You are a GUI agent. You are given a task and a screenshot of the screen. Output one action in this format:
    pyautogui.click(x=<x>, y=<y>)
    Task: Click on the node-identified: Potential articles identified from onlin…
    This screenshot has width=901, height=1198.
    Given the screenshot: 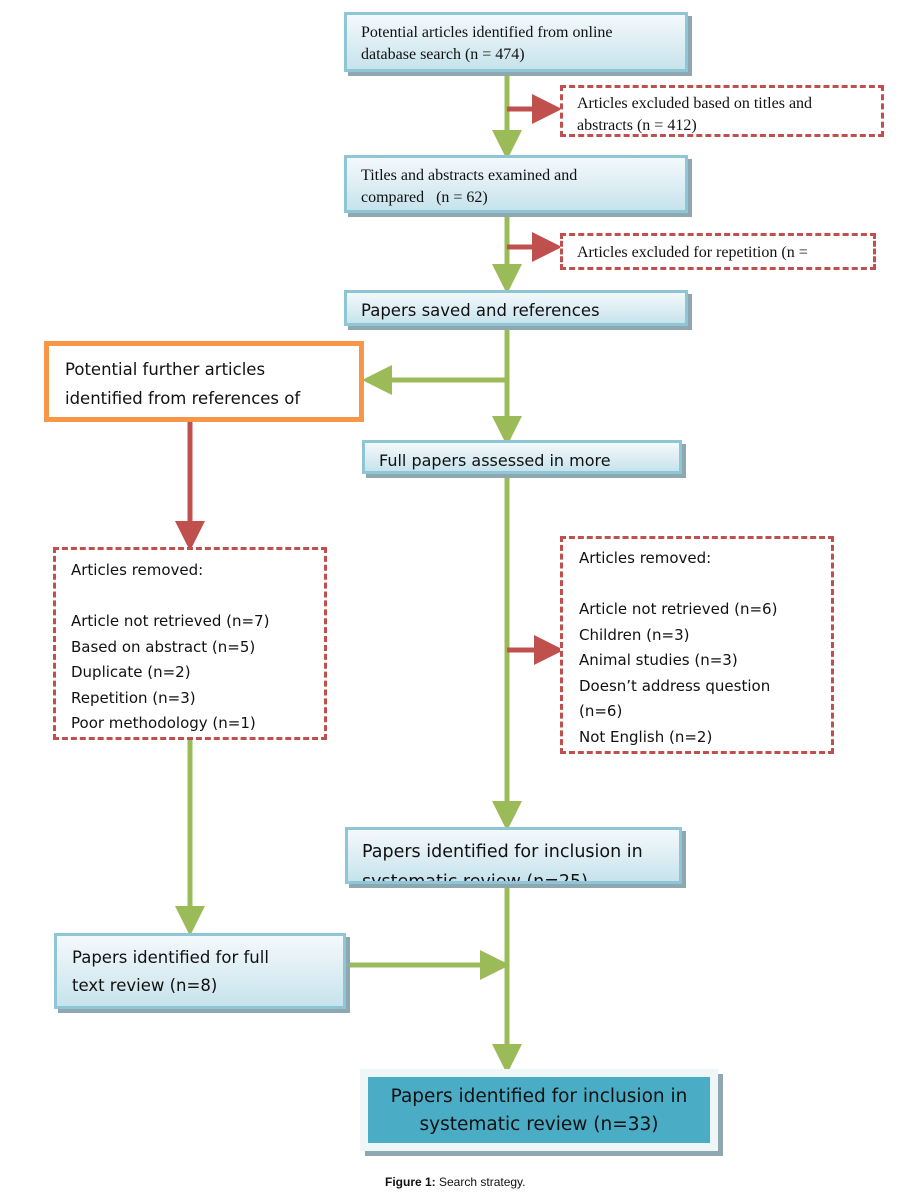 What is the action you would take?
    pyautogui.click(x=516, y=42)
    